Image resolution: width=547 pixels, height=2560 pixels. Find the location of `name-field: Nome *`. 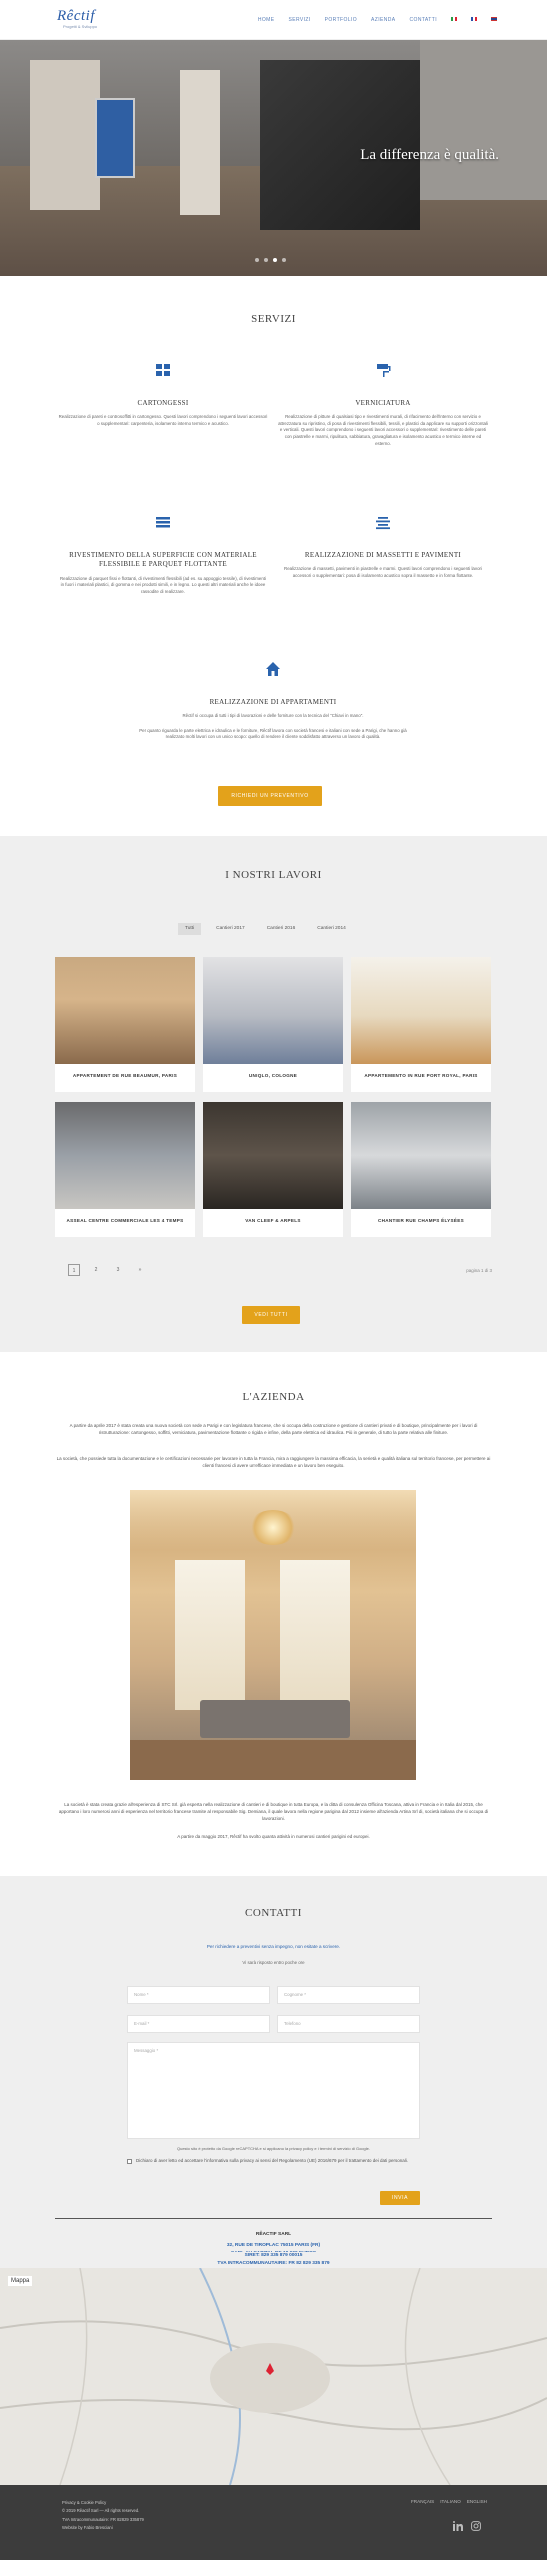

name-field: Nome * is located at coordinates (198, 1995).